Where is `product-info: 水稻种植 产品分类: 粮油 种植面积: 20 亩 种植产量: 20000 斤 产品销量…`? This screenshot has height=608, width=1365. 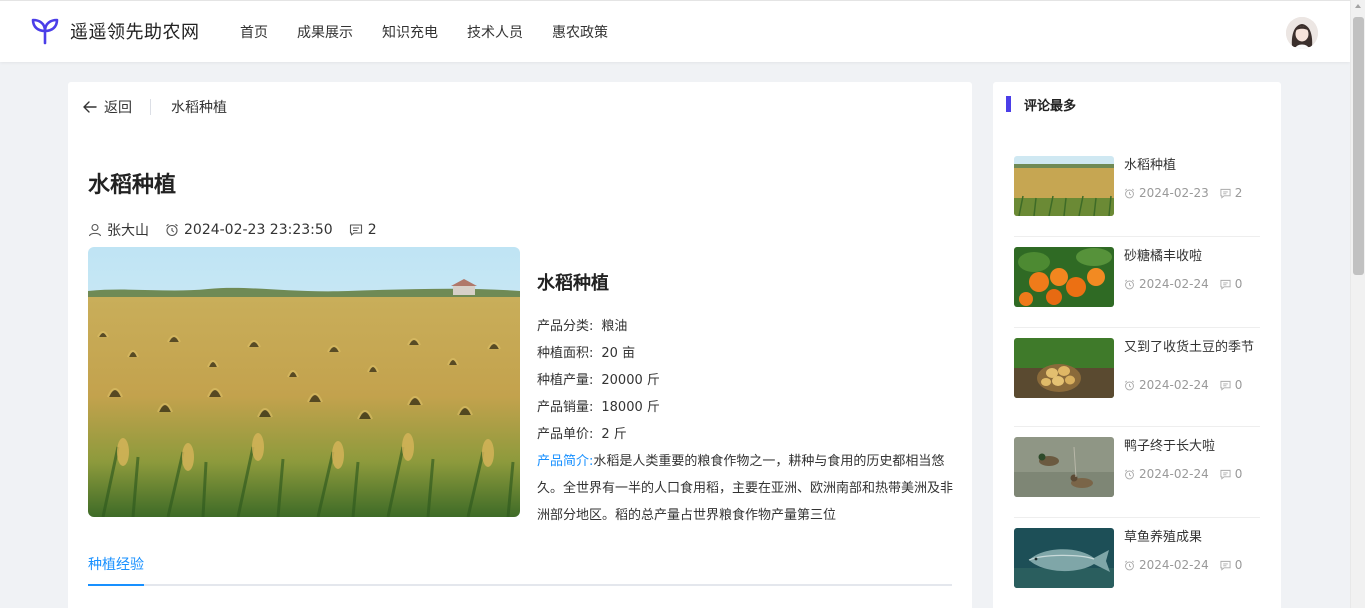 product-info: 水稻种植 产品分类: 粮油 种植面积: 20 亩 种植产量: 20000 斤 产品销量… is located at coordinates (745, 388).